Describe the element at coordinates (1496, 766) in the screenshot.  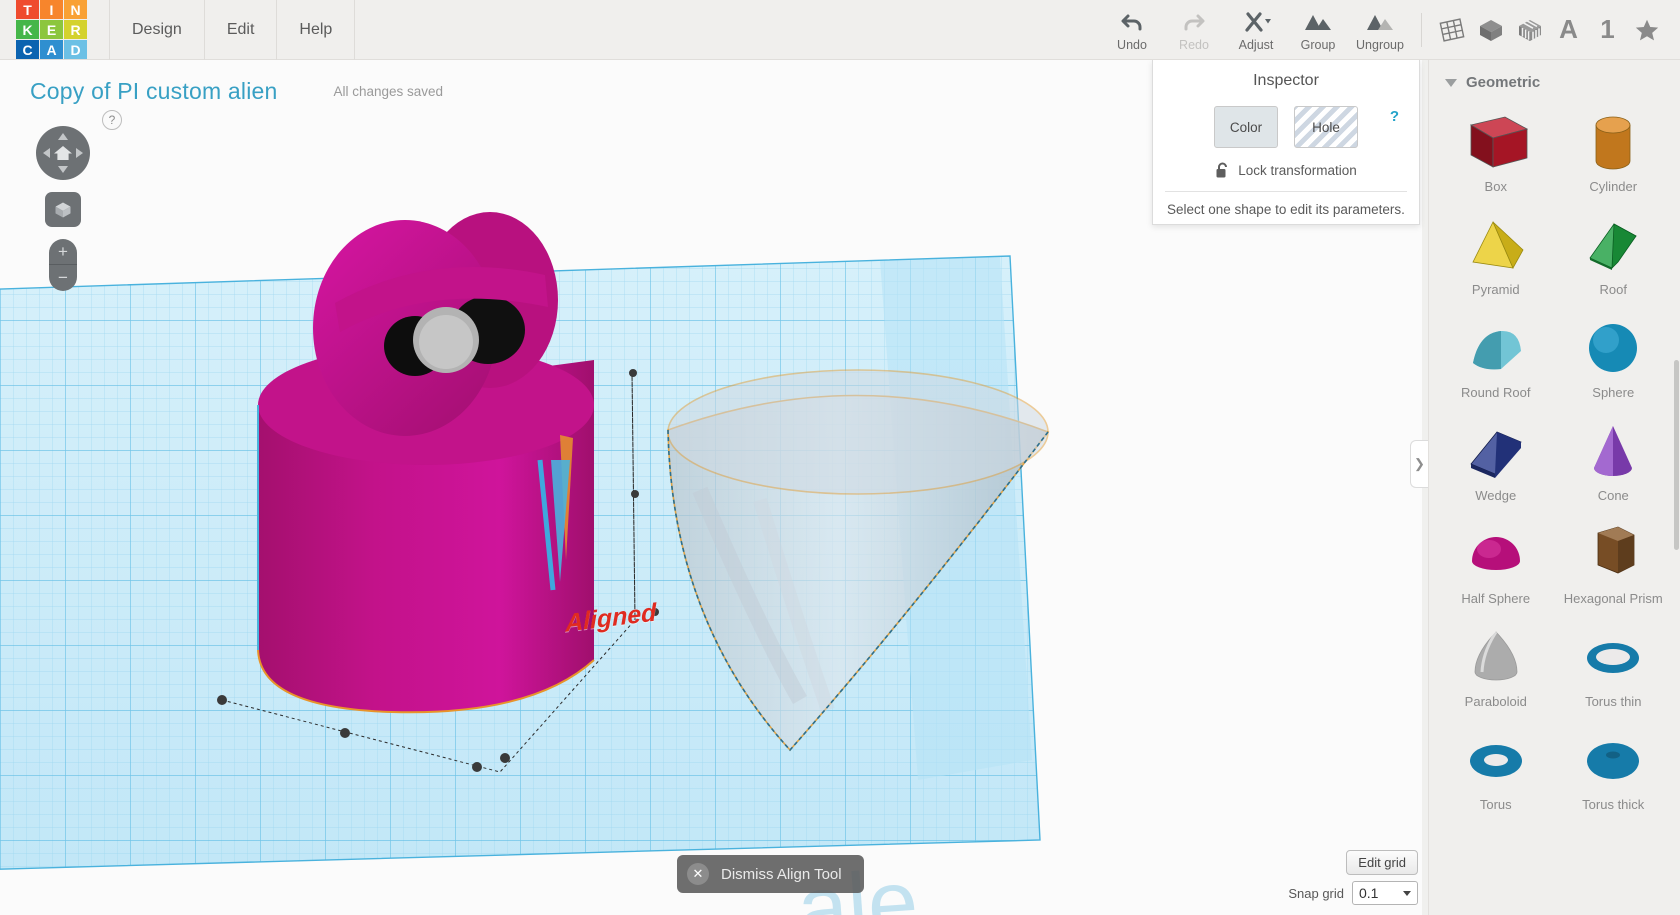
I see `shape-item-torus: Torus` at that location.